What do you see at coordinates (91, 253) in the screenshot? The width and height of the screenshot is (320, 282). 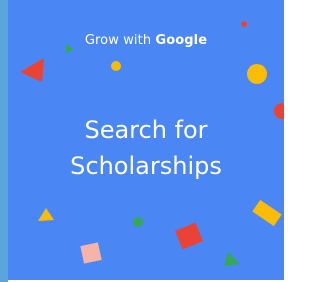 I see `pink-square-icon` at bounding box center [91, 253].